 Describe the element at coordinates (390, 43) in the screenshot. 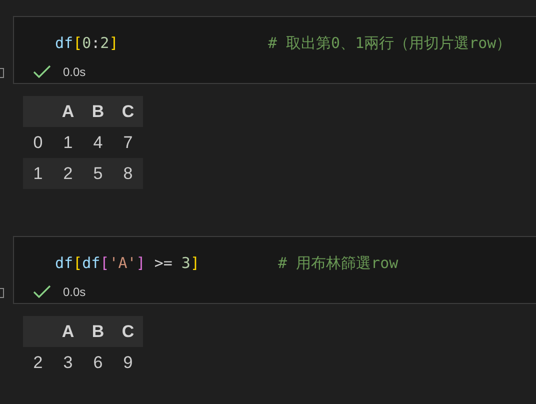

I see `code-comment: # 取出第0、1兩行（用切片選row）` at that location.